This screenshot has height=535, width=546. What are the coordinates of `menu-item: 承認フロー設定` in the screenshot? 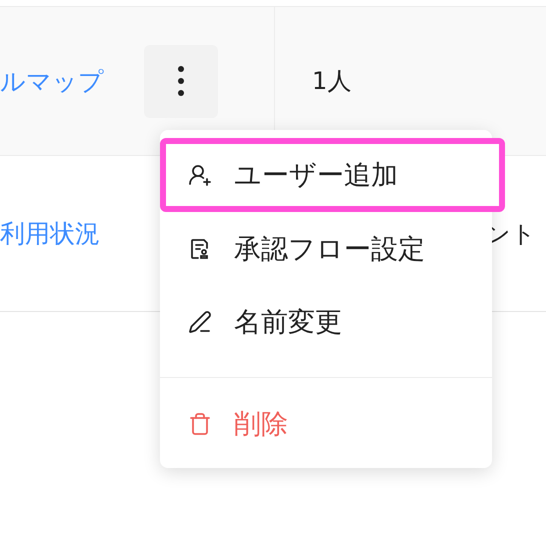 It's located at (326, 248).